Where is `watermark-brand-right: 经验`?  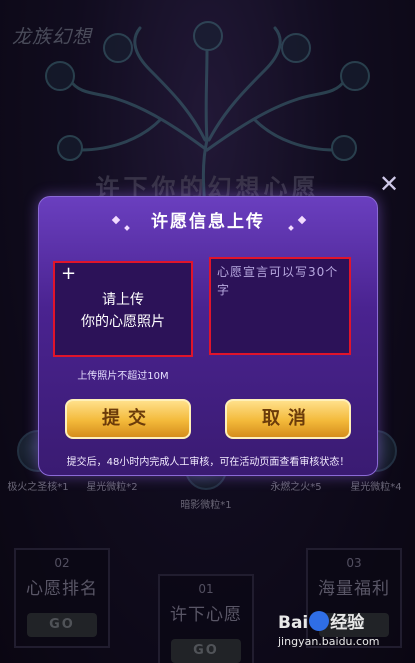
watermark-brand-right: 经验 is located at coordinates (347, 623).